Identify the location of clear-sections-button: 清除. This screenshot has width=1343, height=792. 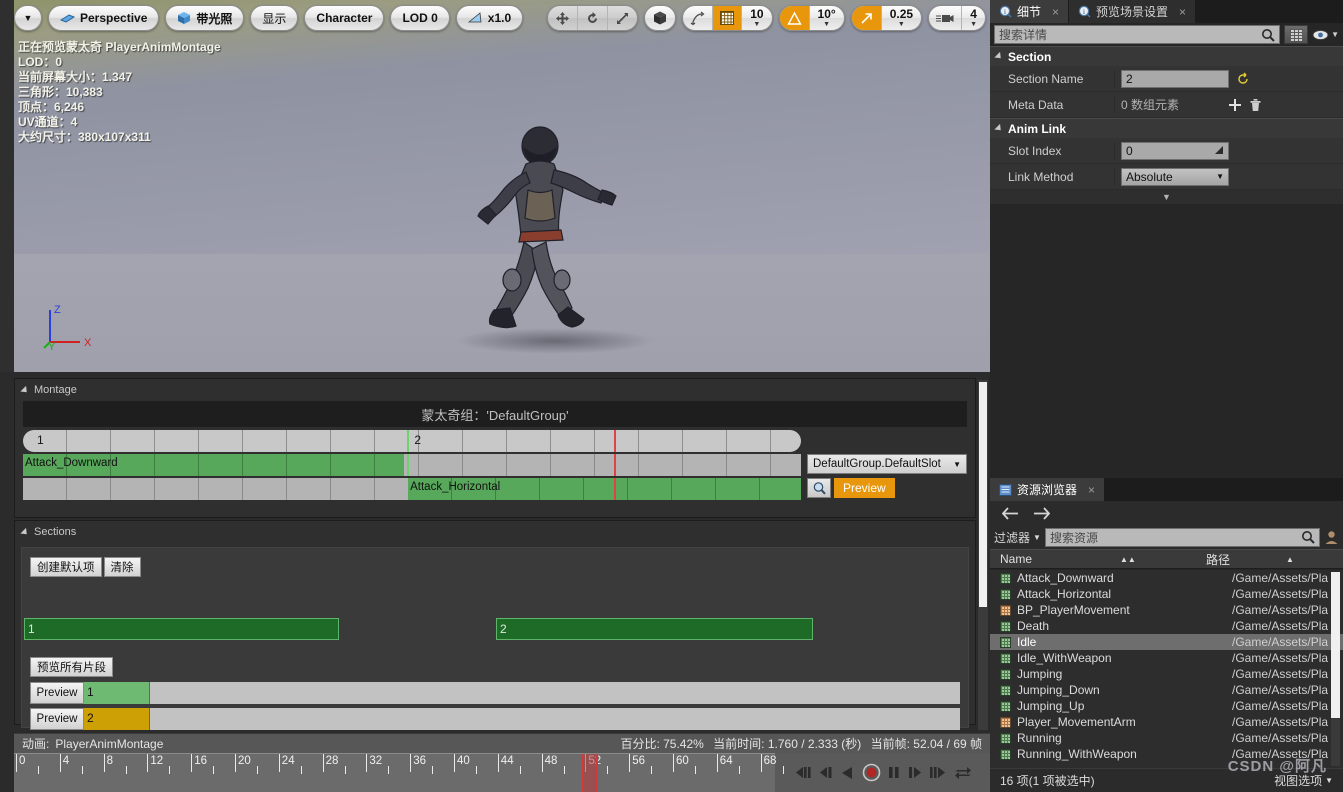
(122, 567).